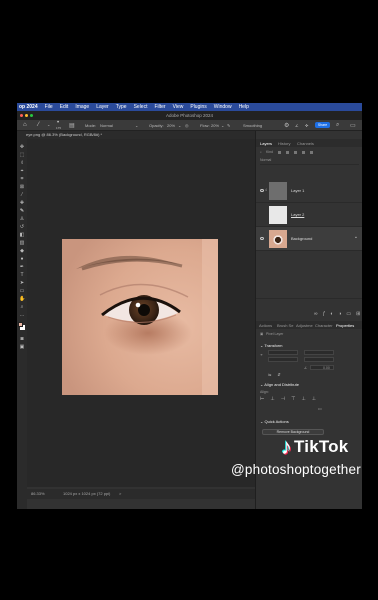 The image size is (378, 600). What do you see at coordinates (22, 147) in the screenshot?
I see `move-tool-icon: ✥` at bounding box center [22, 147].